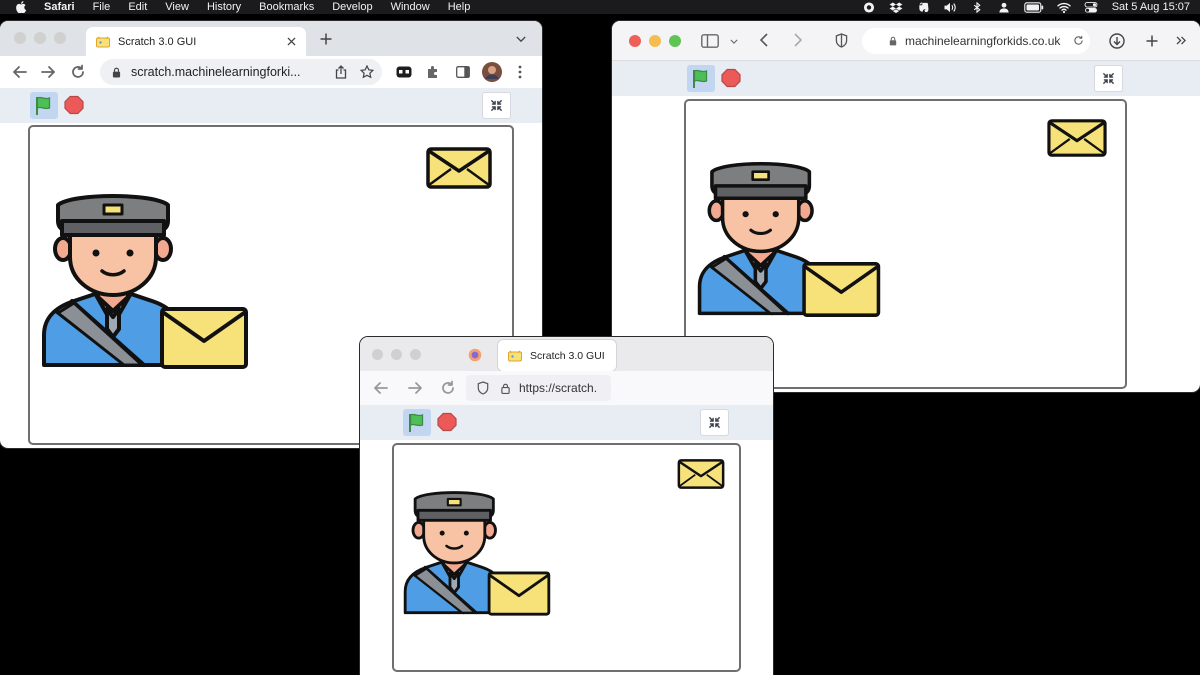  I want to click on bluetooth-icon, so click(977, 7).